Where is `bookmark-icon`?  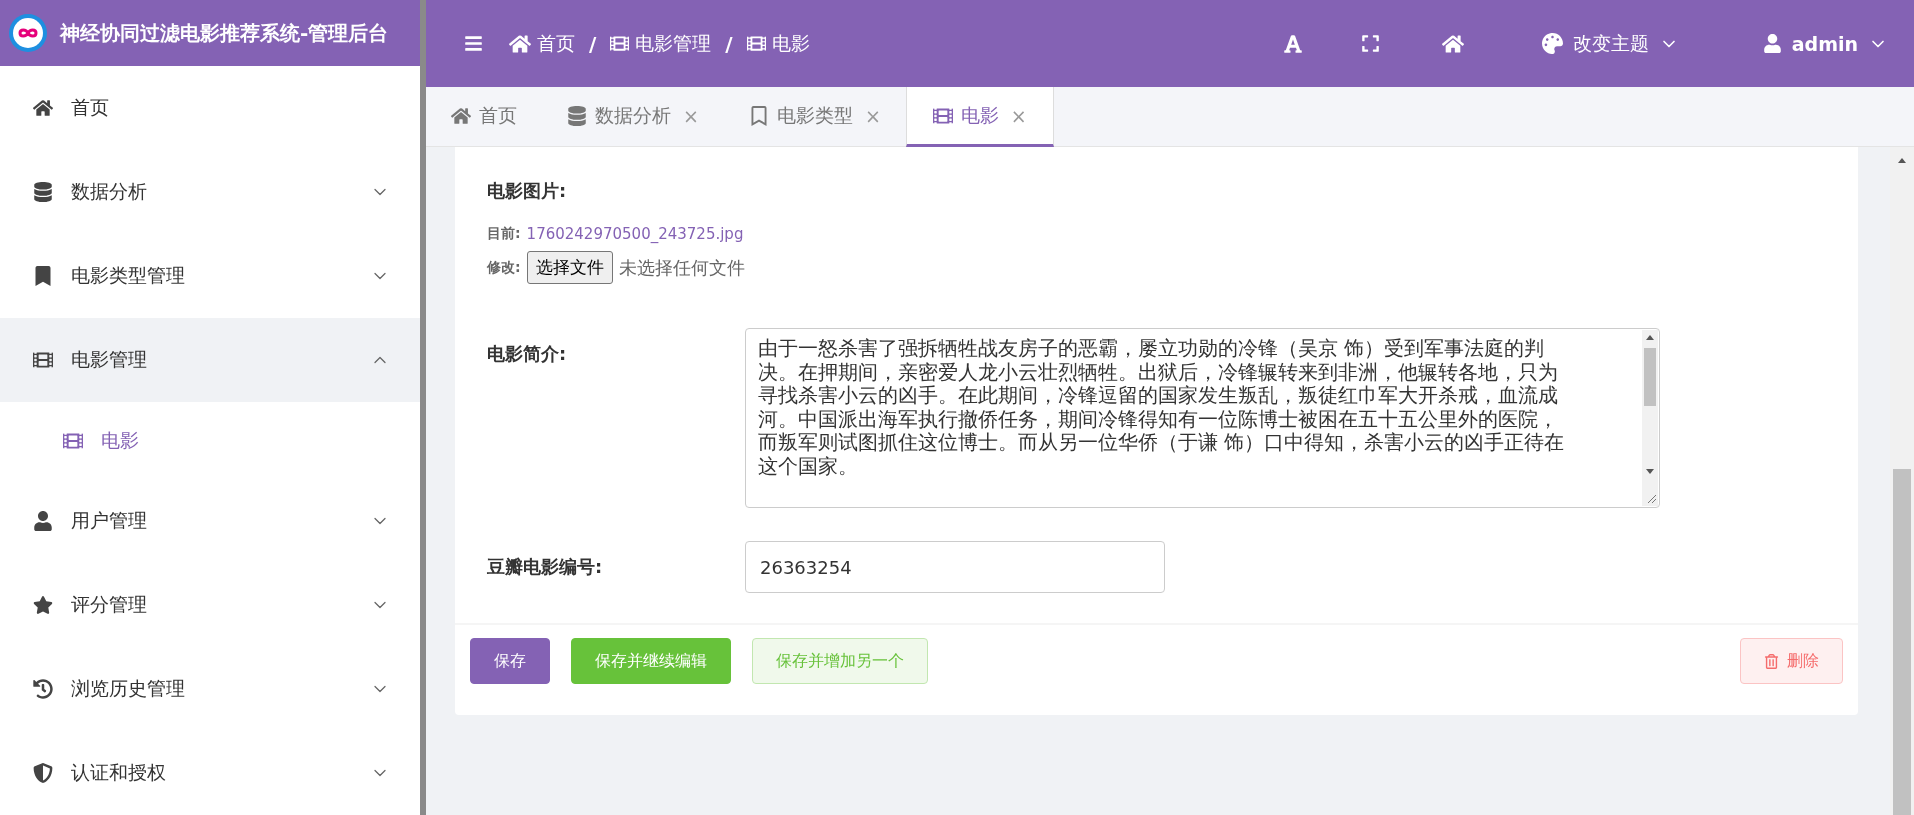 bookmark-icon is located at coordinates (43, 276).